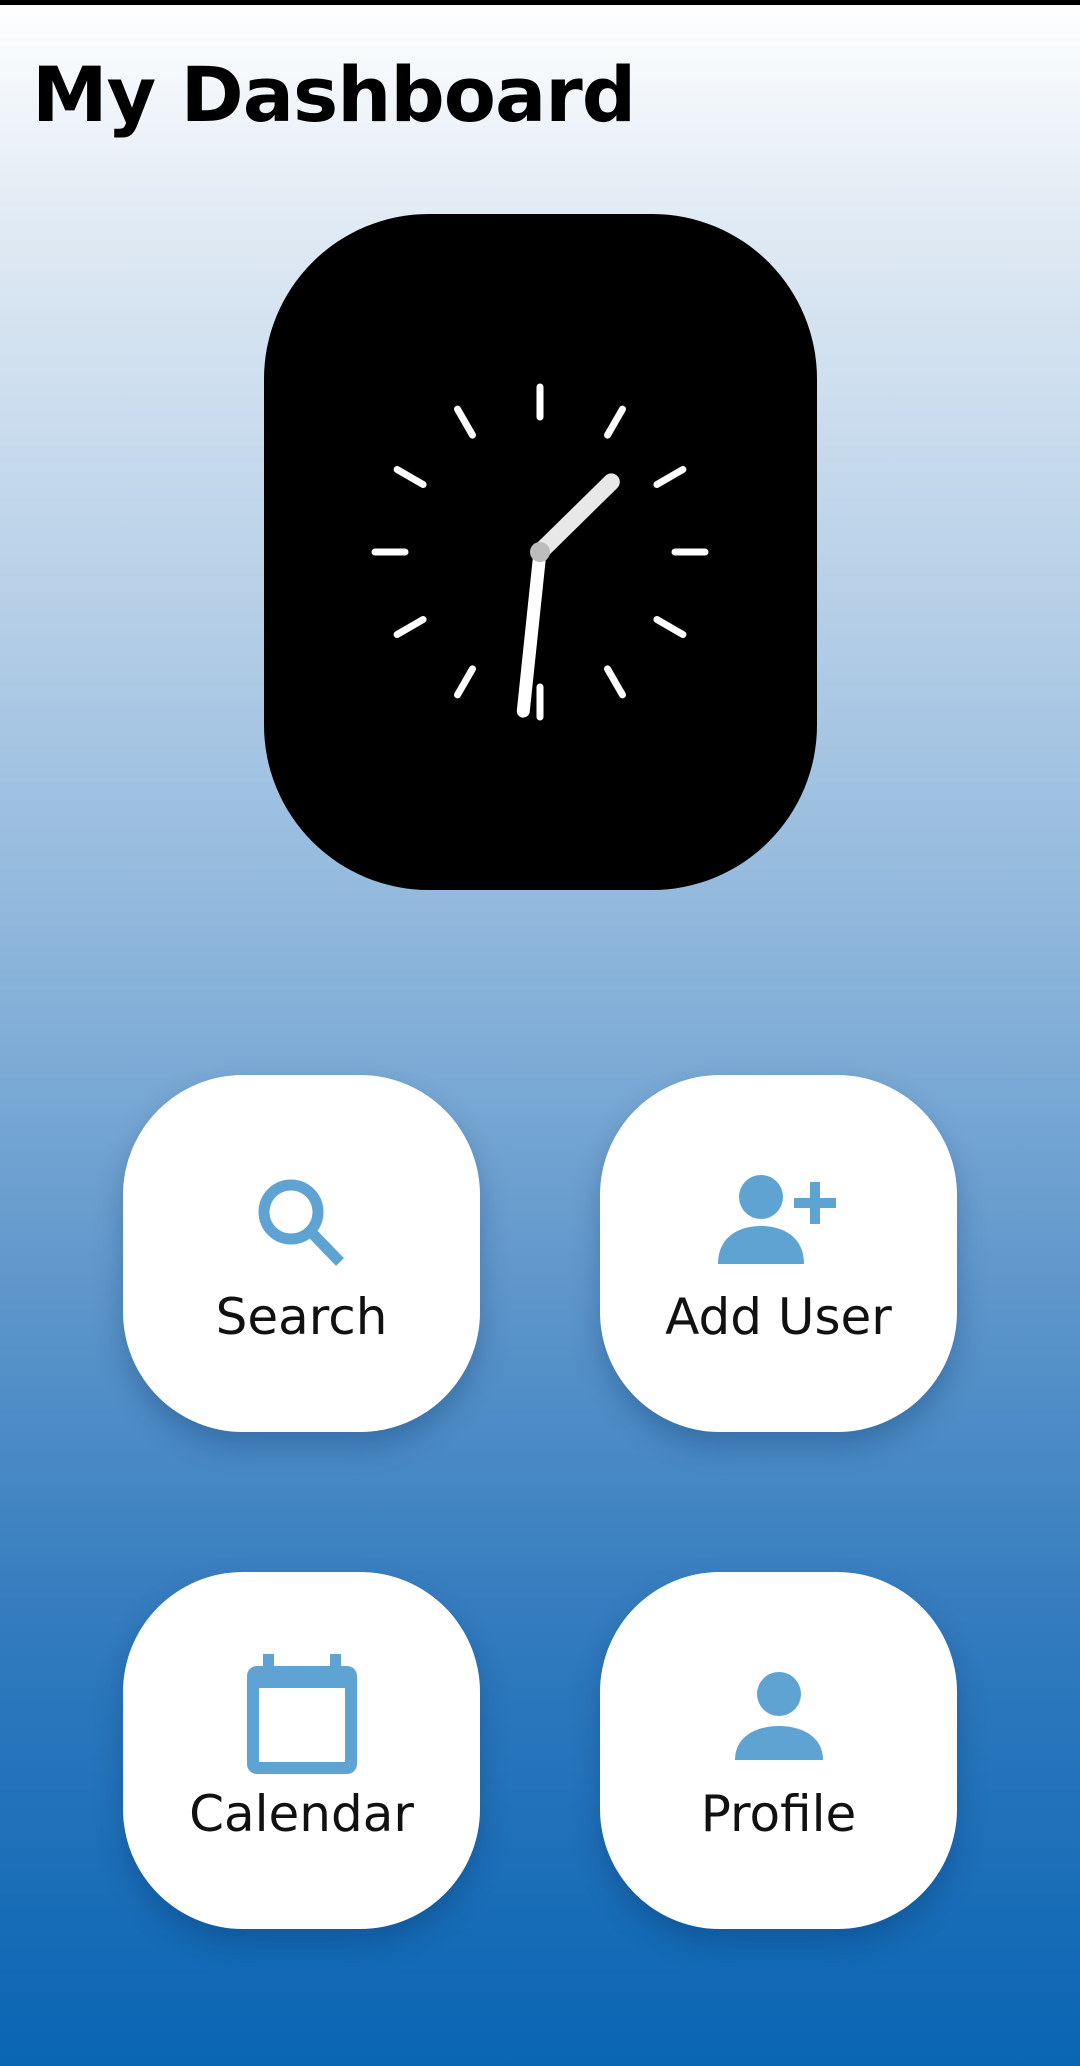 The image size is (1080, 2066). I want to click on add-user-tile: Add User, so click(778, 1253).